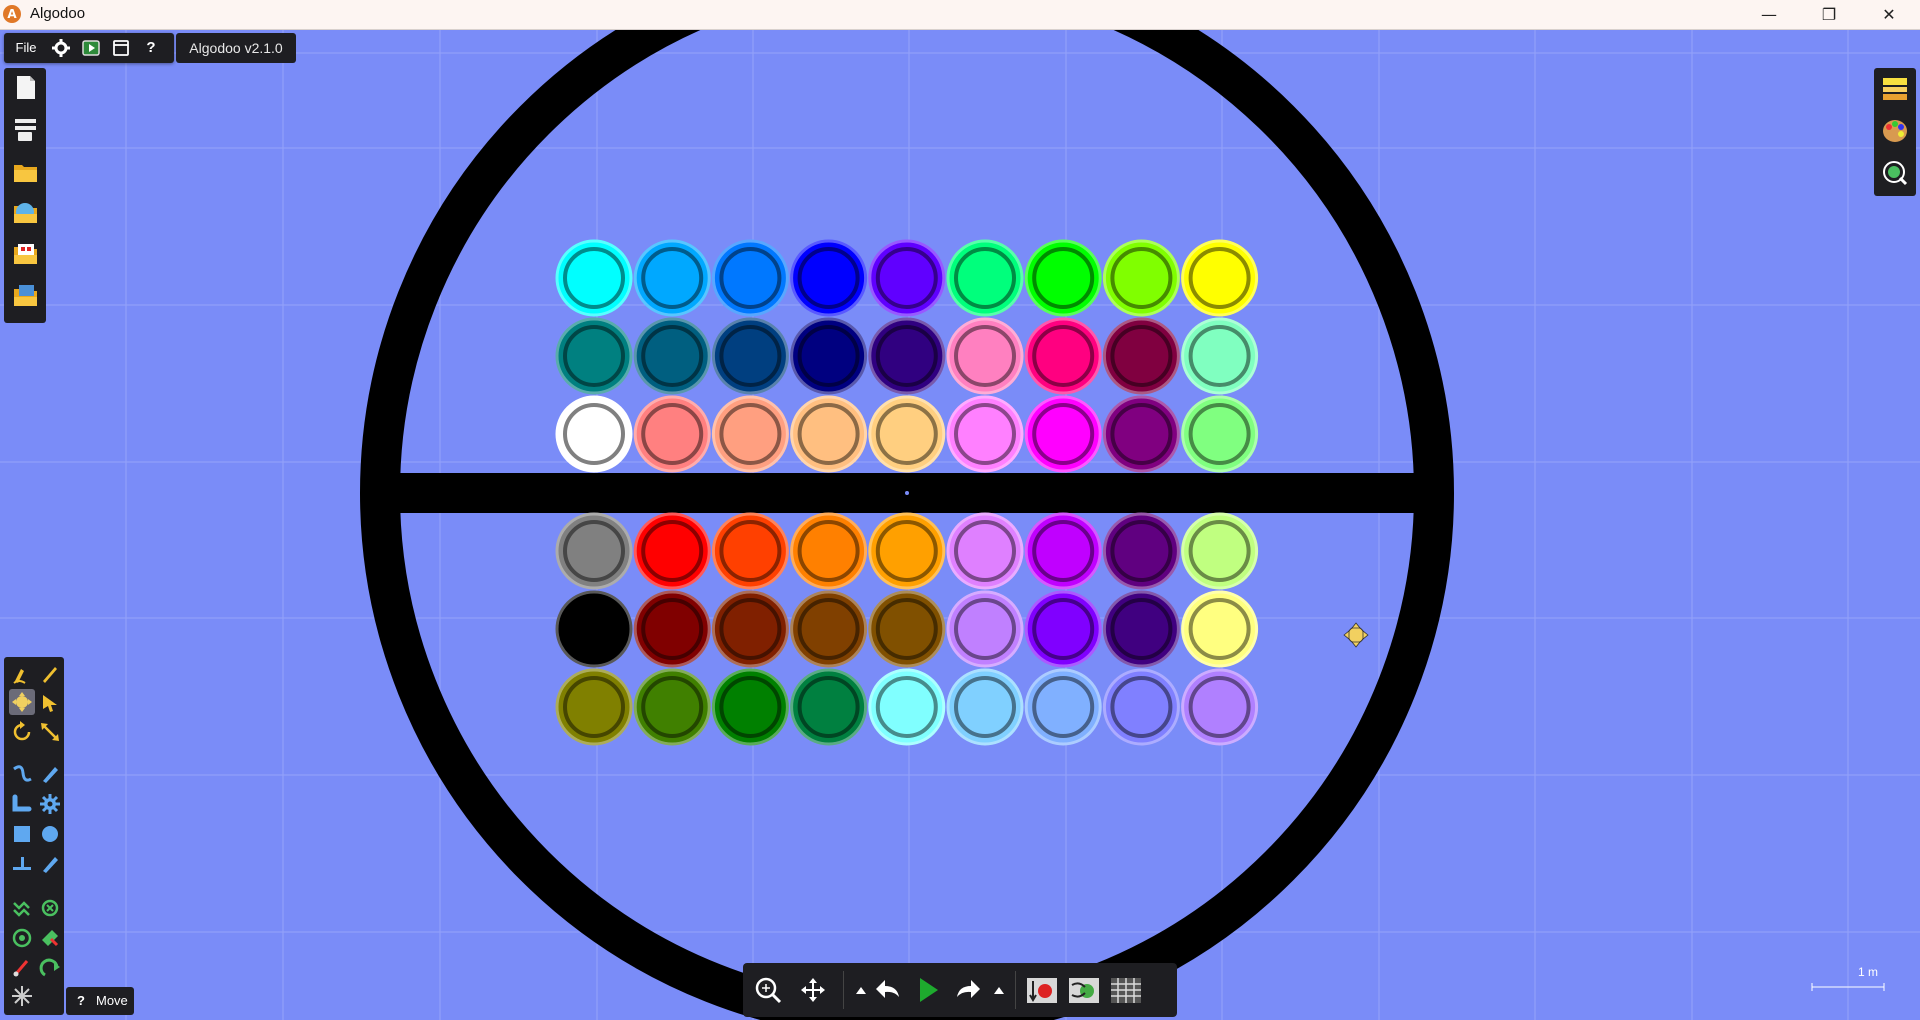  Describe the element at coordinates (50, 938) in the screenshot. I see `thruster-tool-icon` at that location.